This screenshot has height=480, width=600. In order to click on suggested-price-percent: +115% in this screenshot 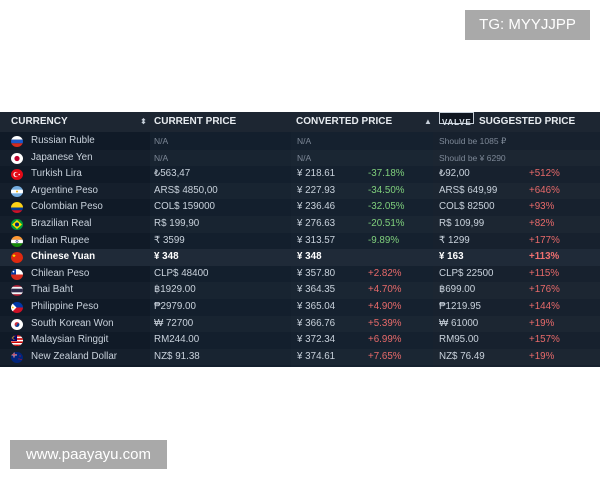, I will do `click(544, 273)`.